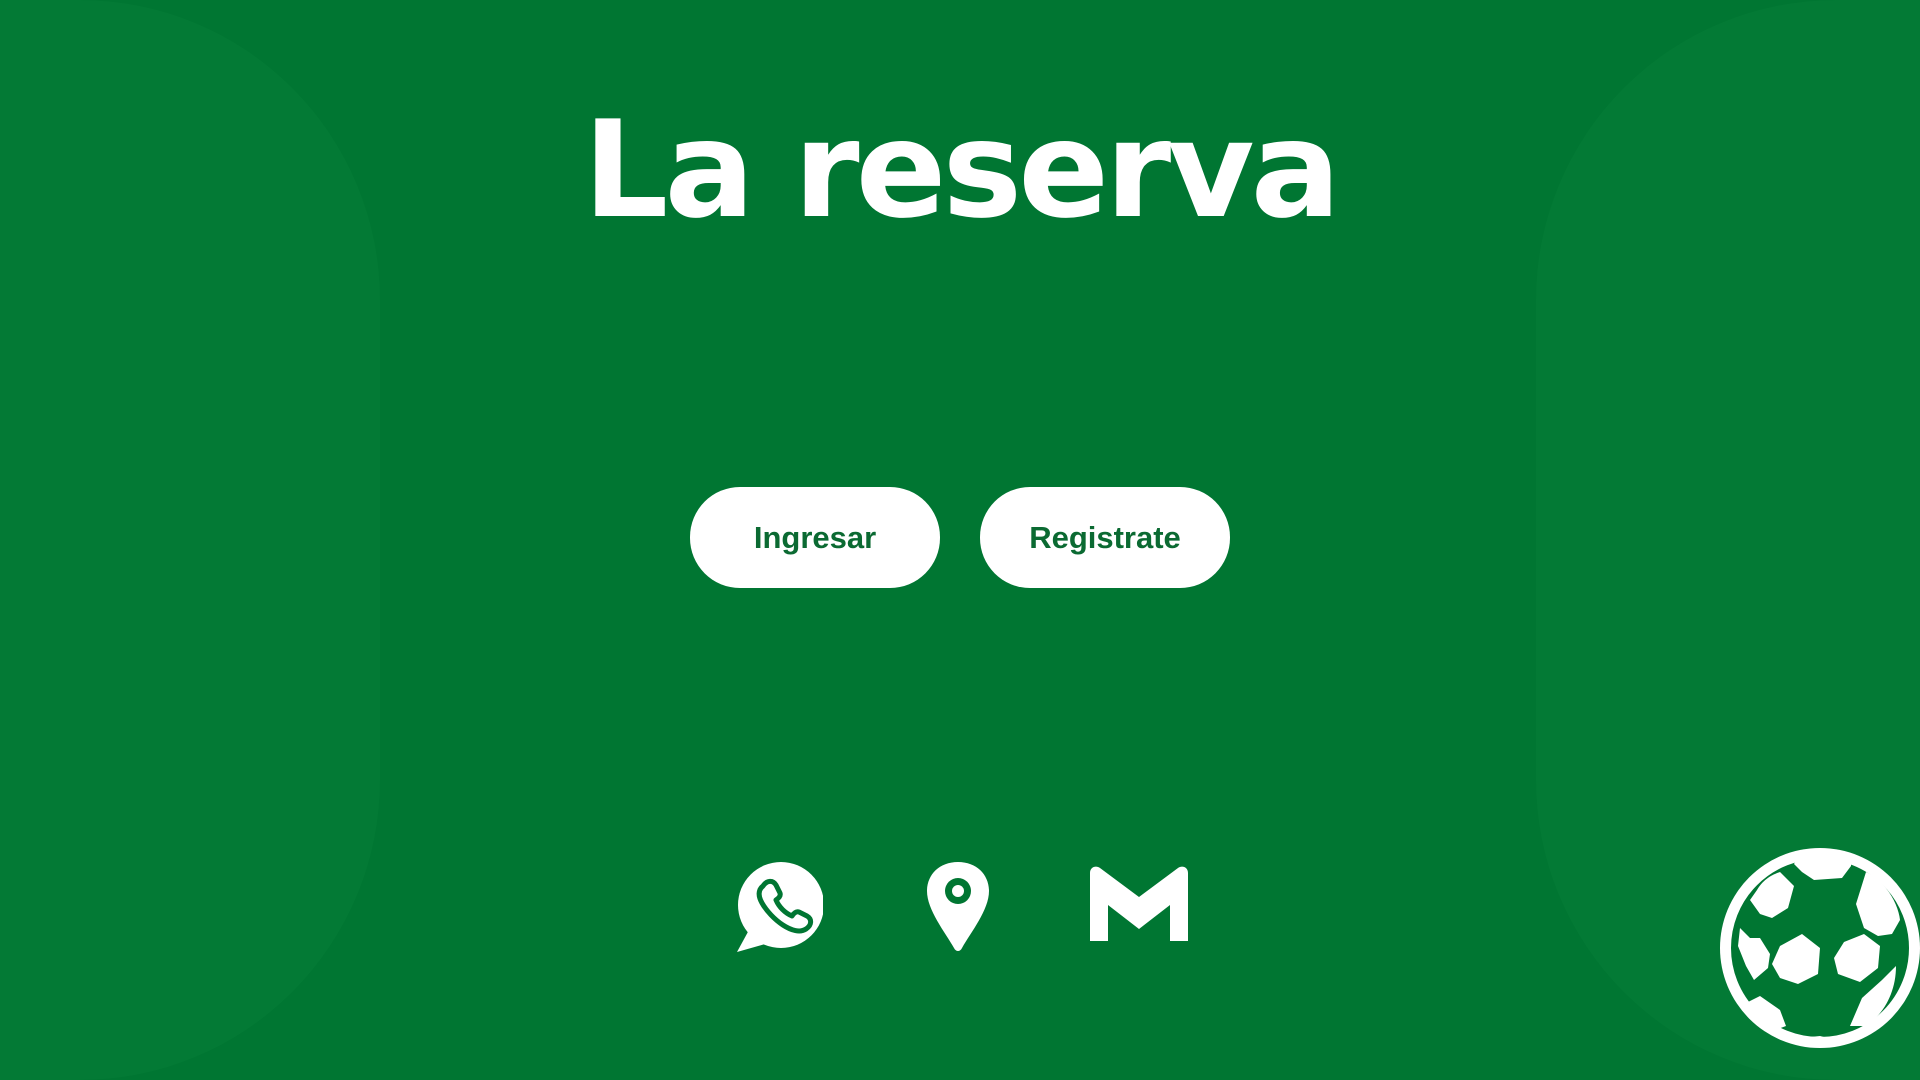 The height and width of the screenshot is (1080, 1920). I want to click on login-button: Ingresar, so click(815, 537).